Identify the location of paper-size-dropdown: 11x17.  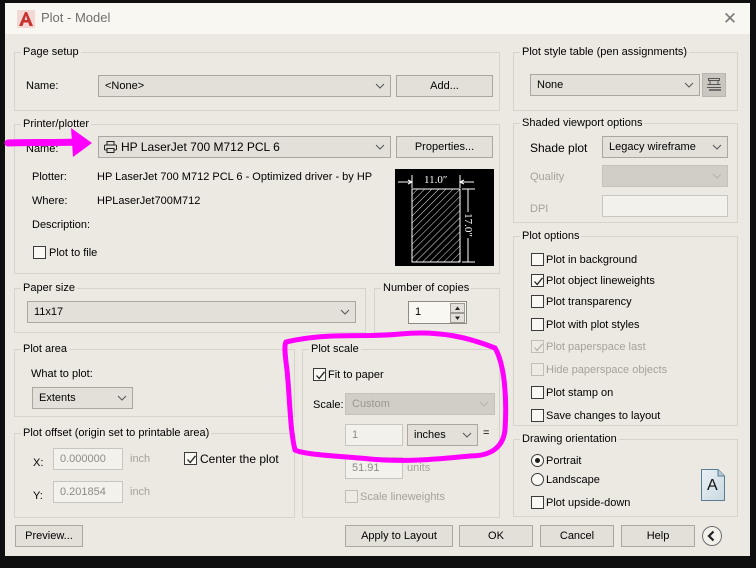
(191, 312).